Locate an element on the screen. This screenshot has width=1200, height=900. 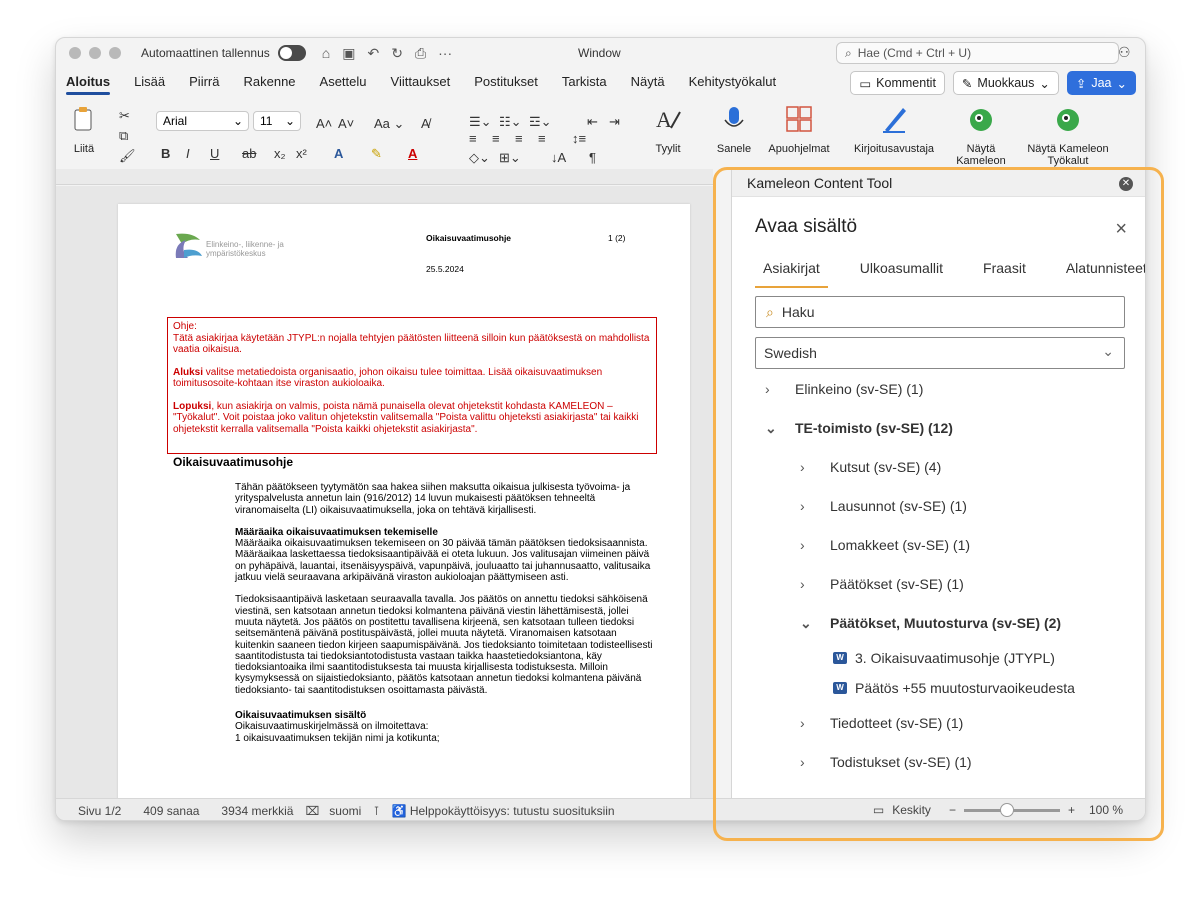
align-left-icon: ≡ is located at coordinates (473, 138).